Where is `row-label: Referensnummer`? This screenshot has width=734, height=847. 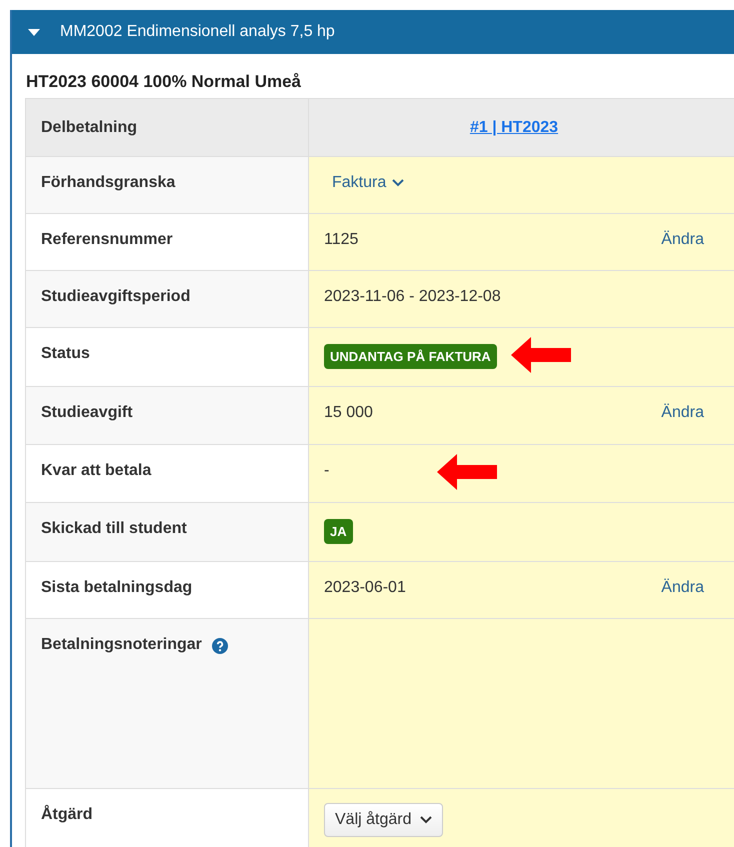
row-label: Referensnummer is located at coordinates (107, 240).